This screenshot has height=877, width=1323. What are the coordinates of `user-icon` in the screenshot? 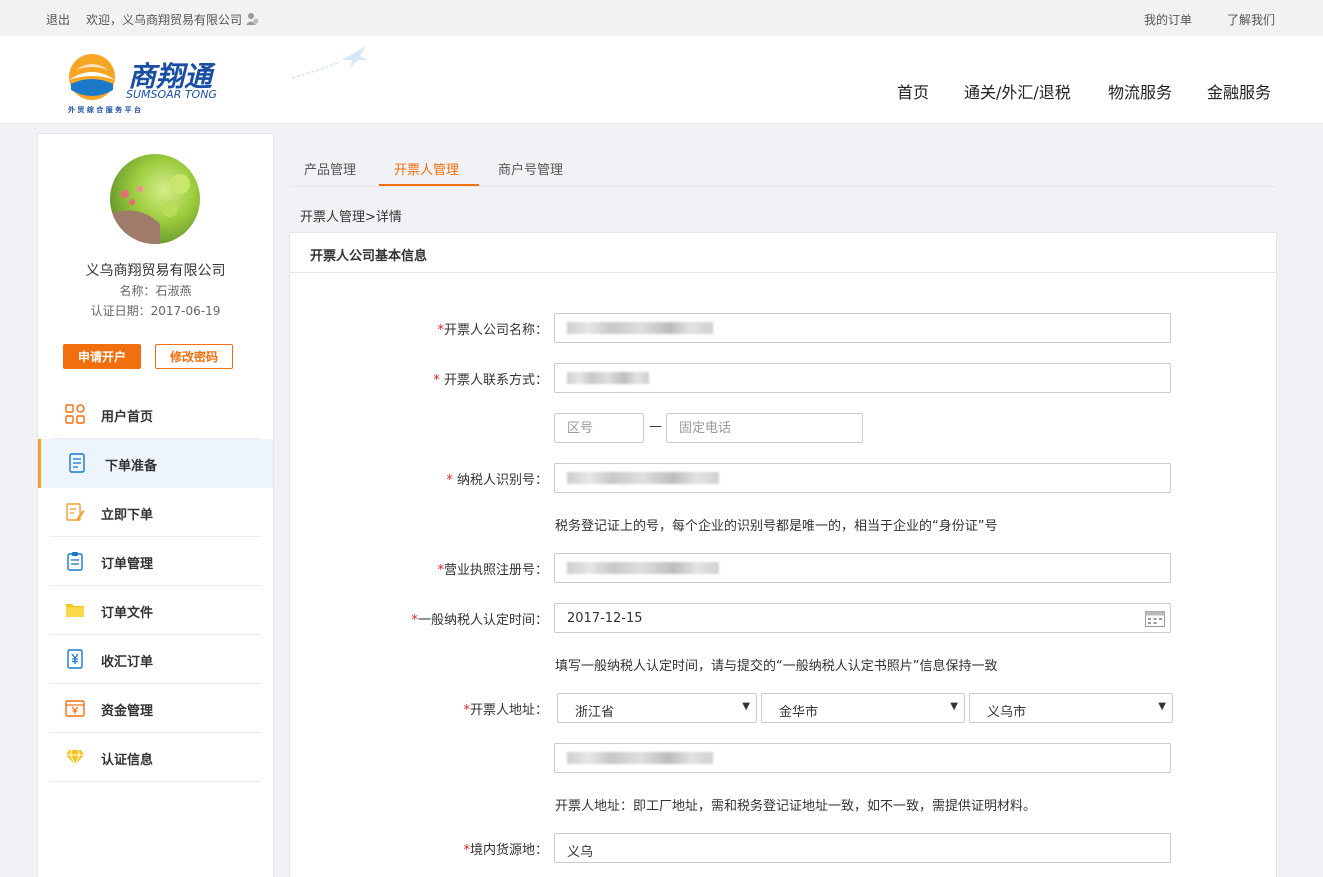 It's located at (252, 19).